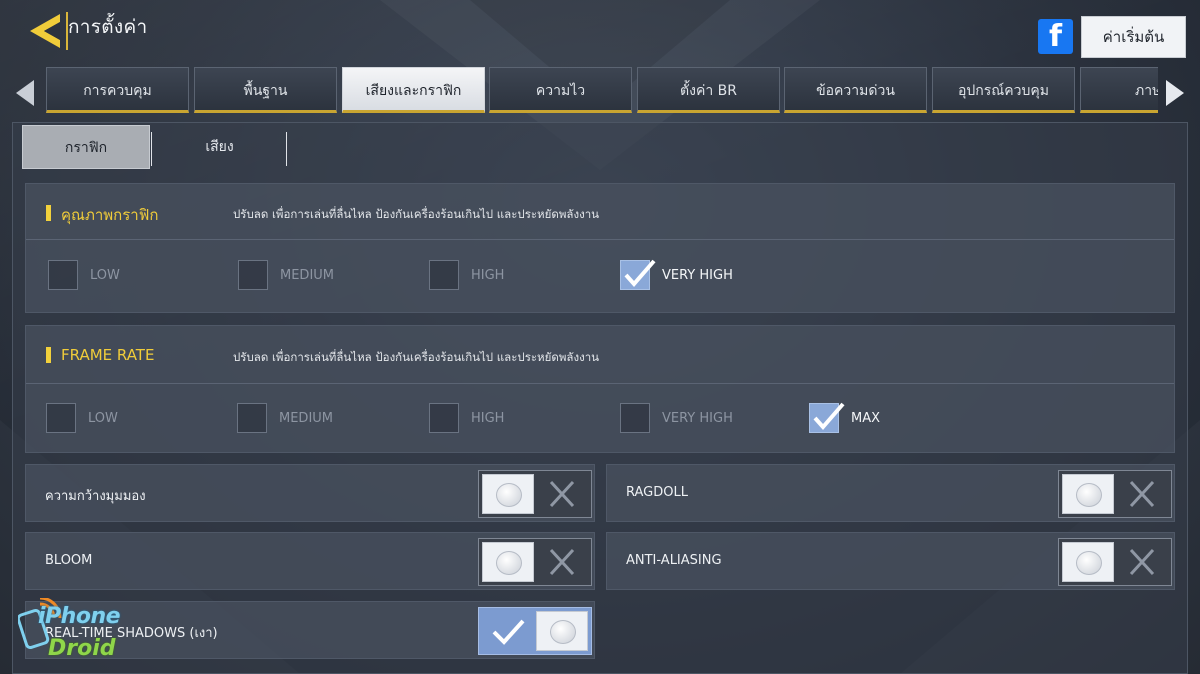 This screenshot has width=1200, height=674. I want to click on tab-sensitivity: ความไว, so click(560, 90).